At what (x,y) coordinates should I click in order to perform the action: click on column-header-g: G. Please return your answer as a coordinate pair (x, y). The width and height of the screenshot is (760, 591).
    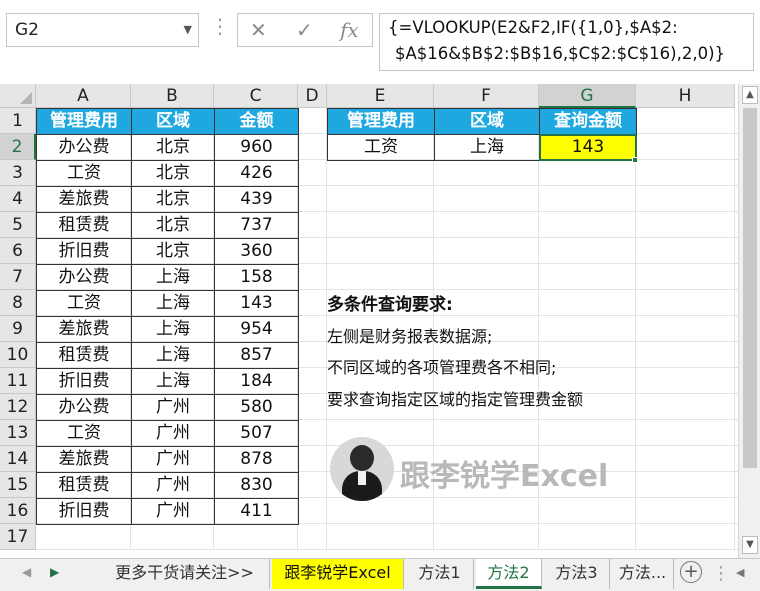
    Looking at the image, I should click on (587, 96).